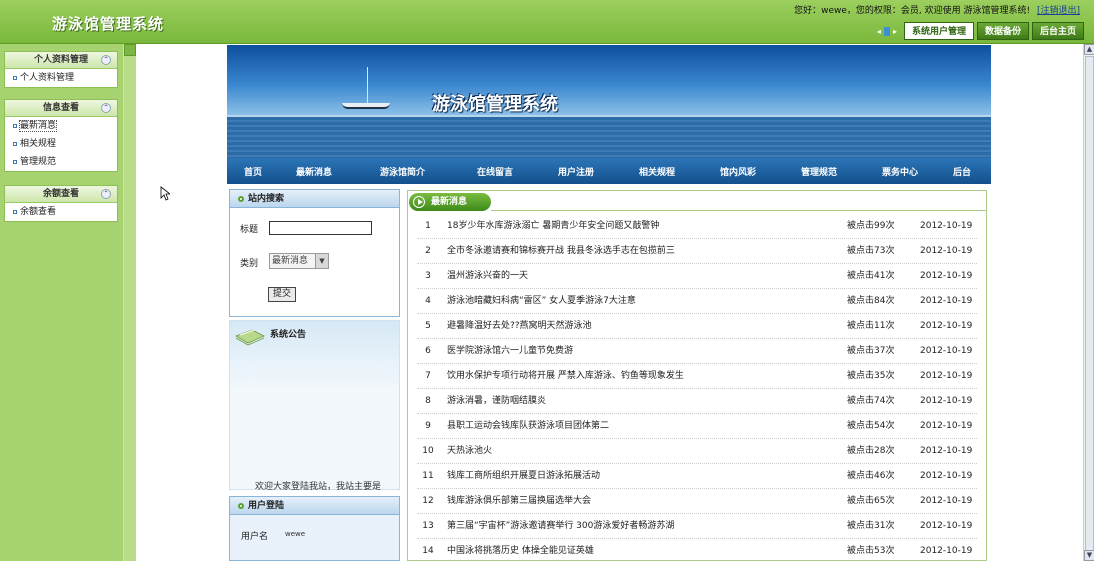  I want to click on news-row: 8 游泳消暑，谨防咽结膜炎 被点击74次 2012-10-19, so click(697, 401).